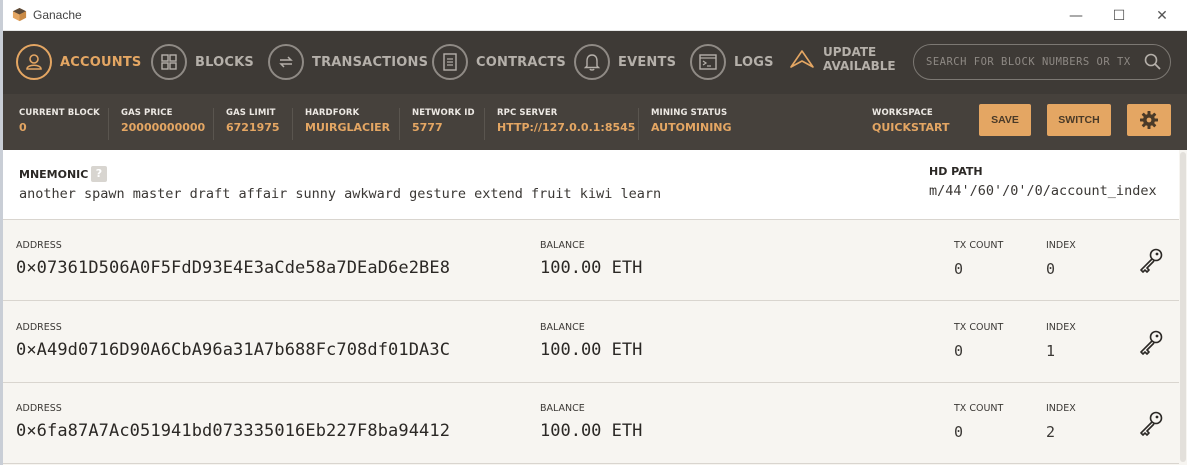  I want to click on window-title: Ganache, so click(57, 15).